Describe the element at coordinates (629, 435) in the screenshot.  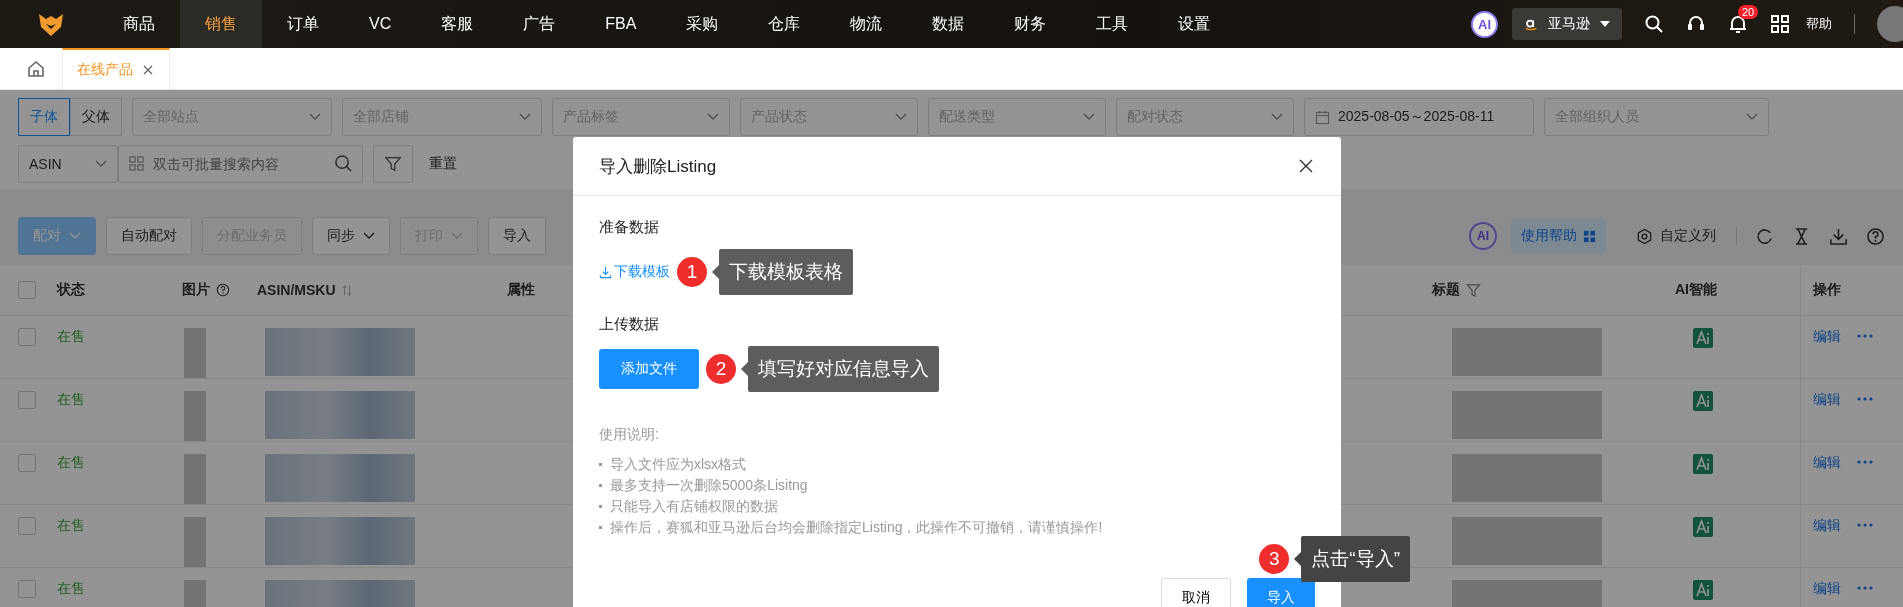
I see `instructions-heading: 使用说明:` at that location.